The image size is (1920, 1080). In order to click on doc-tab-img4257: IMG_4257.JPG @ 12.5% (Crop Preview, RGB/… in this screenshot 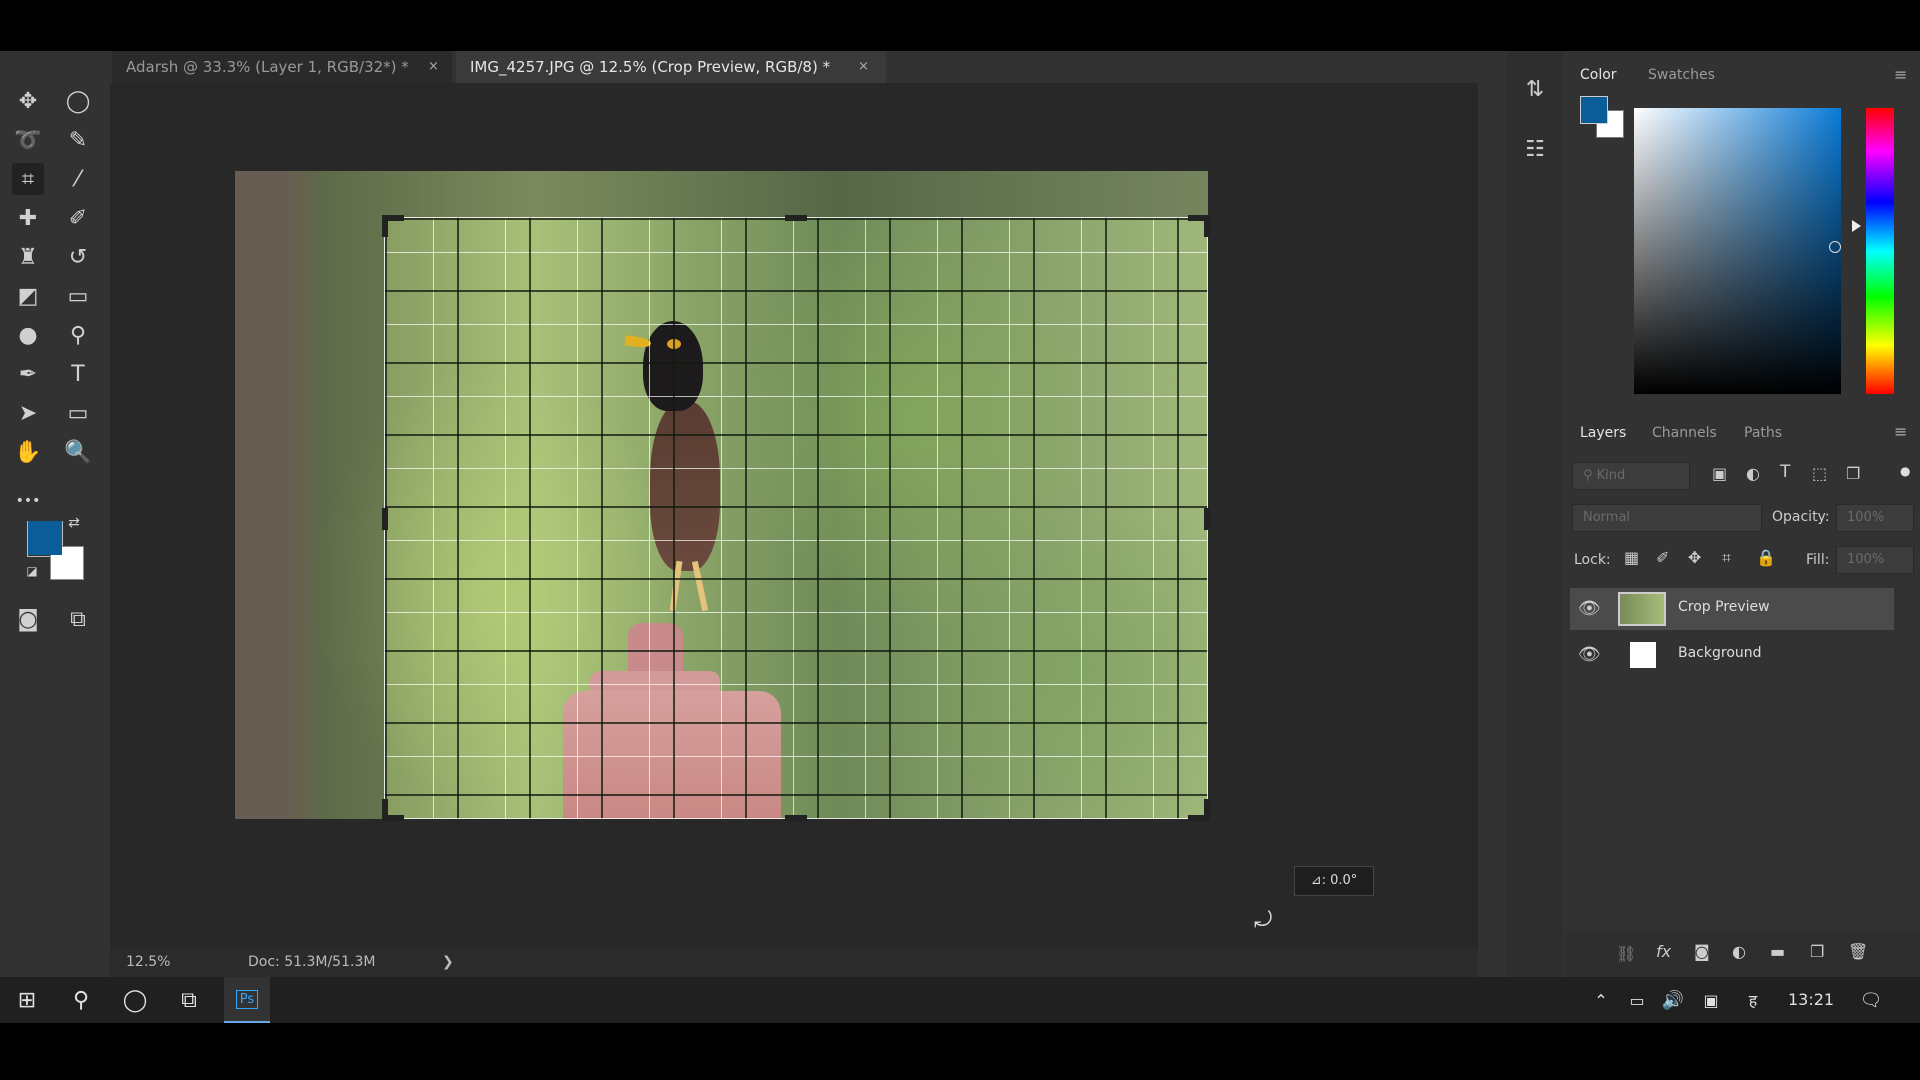, I will do `click(671, 67)`.